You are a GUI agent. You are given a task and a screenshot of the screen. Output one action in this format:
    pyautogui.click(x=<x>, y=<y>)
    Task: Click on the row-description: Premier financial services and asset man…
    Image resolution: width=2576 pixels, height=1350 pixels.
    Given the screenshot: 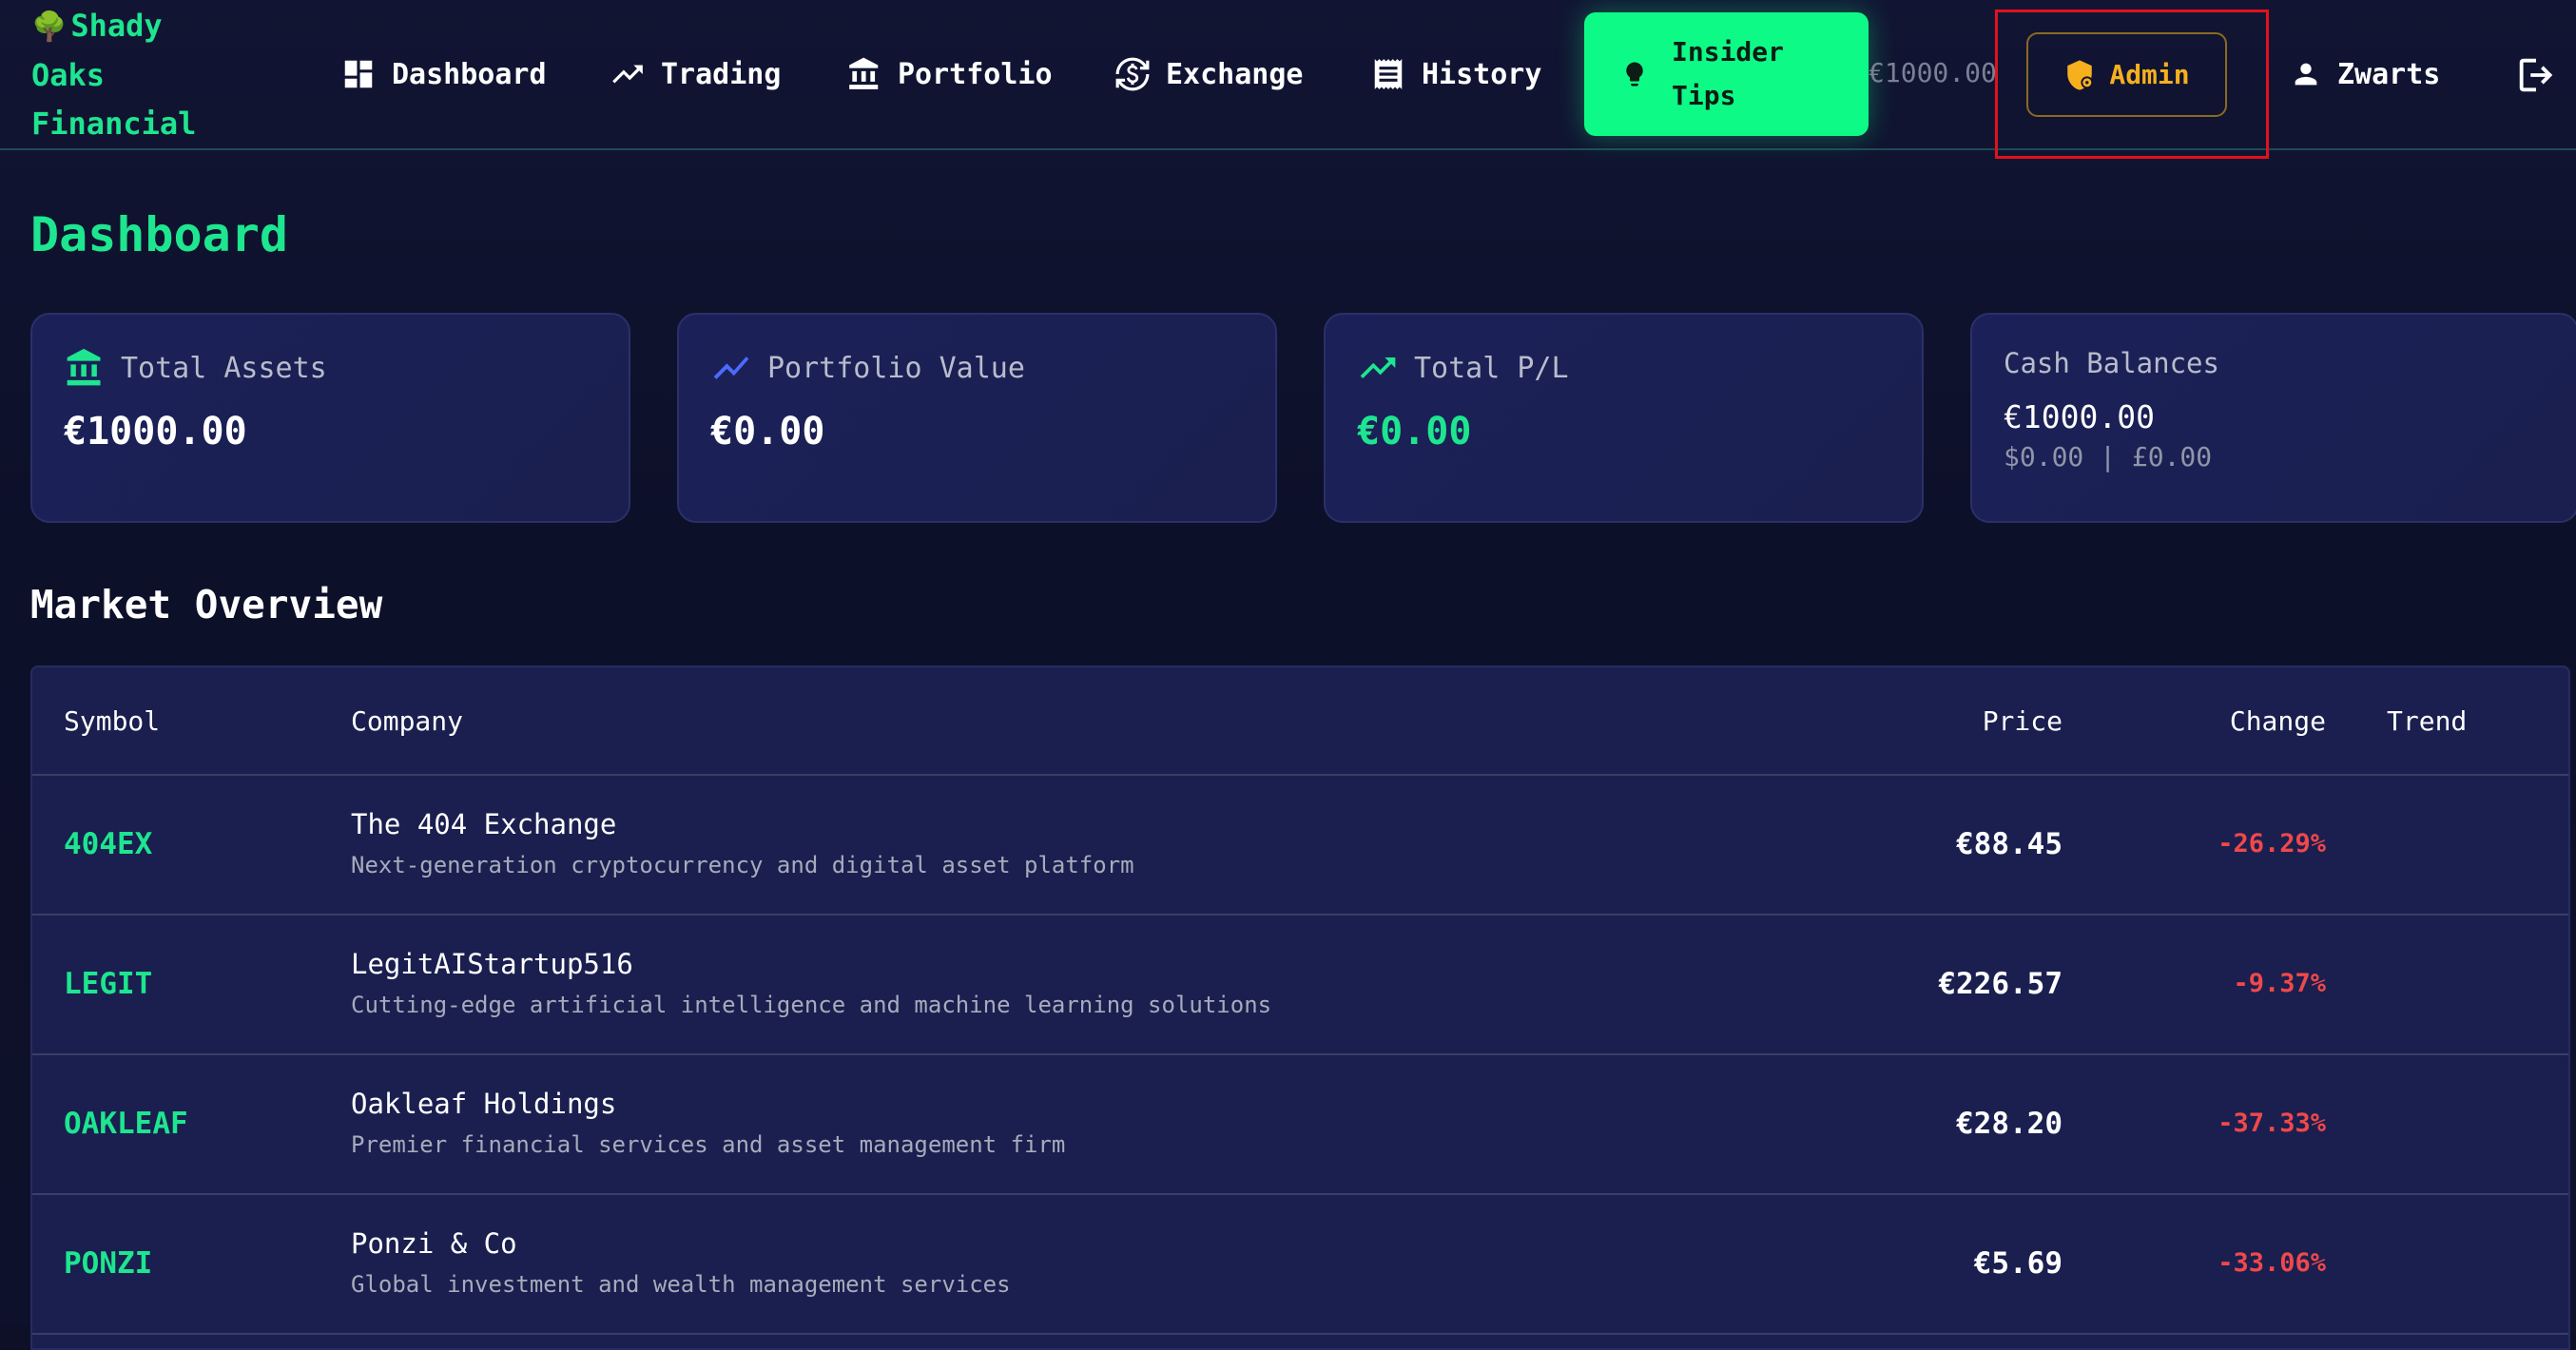 What is the action you would take?
    pyautogui.click(x=708, y=1144)
    